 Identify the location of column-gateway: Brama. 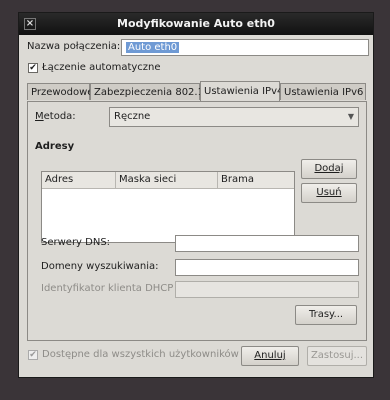
(257, 180).